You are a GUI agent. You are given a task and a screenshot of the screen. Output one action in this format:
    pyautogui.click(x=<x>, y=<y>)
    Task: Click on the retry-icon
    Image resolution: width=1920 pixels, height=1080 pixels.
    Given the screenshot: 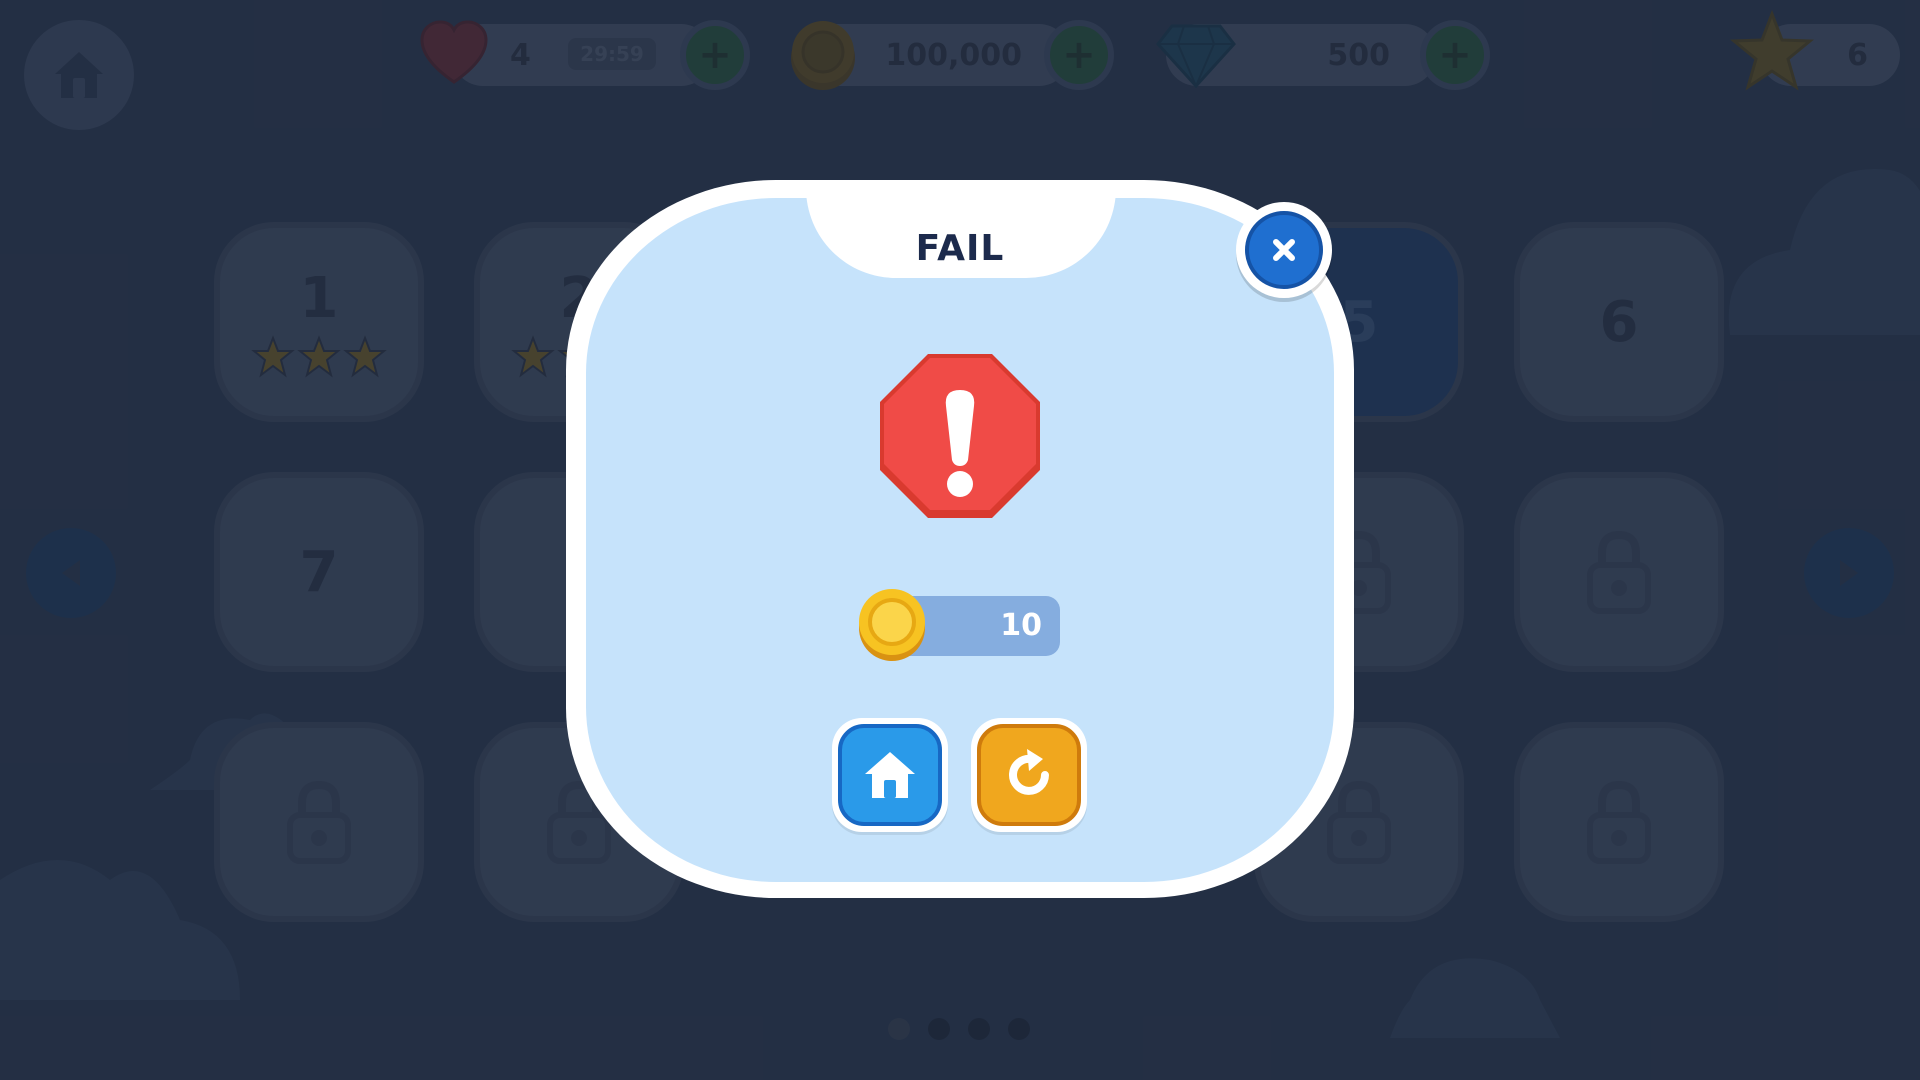 What is the action you would take?
    pyautogui.click(x=1029, y=772)
    